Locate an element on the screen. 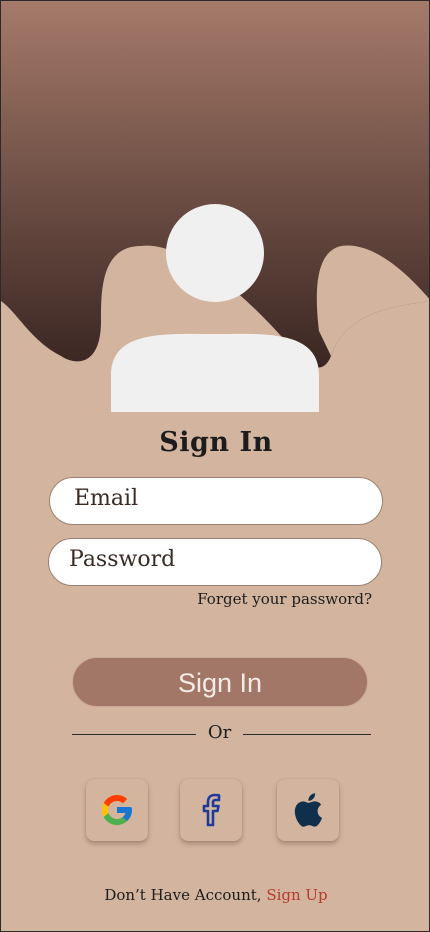 Image resolution: width=430 pixels, height=932 pixels. sign-in-button: Sign In is located at coordinates (220, 682).